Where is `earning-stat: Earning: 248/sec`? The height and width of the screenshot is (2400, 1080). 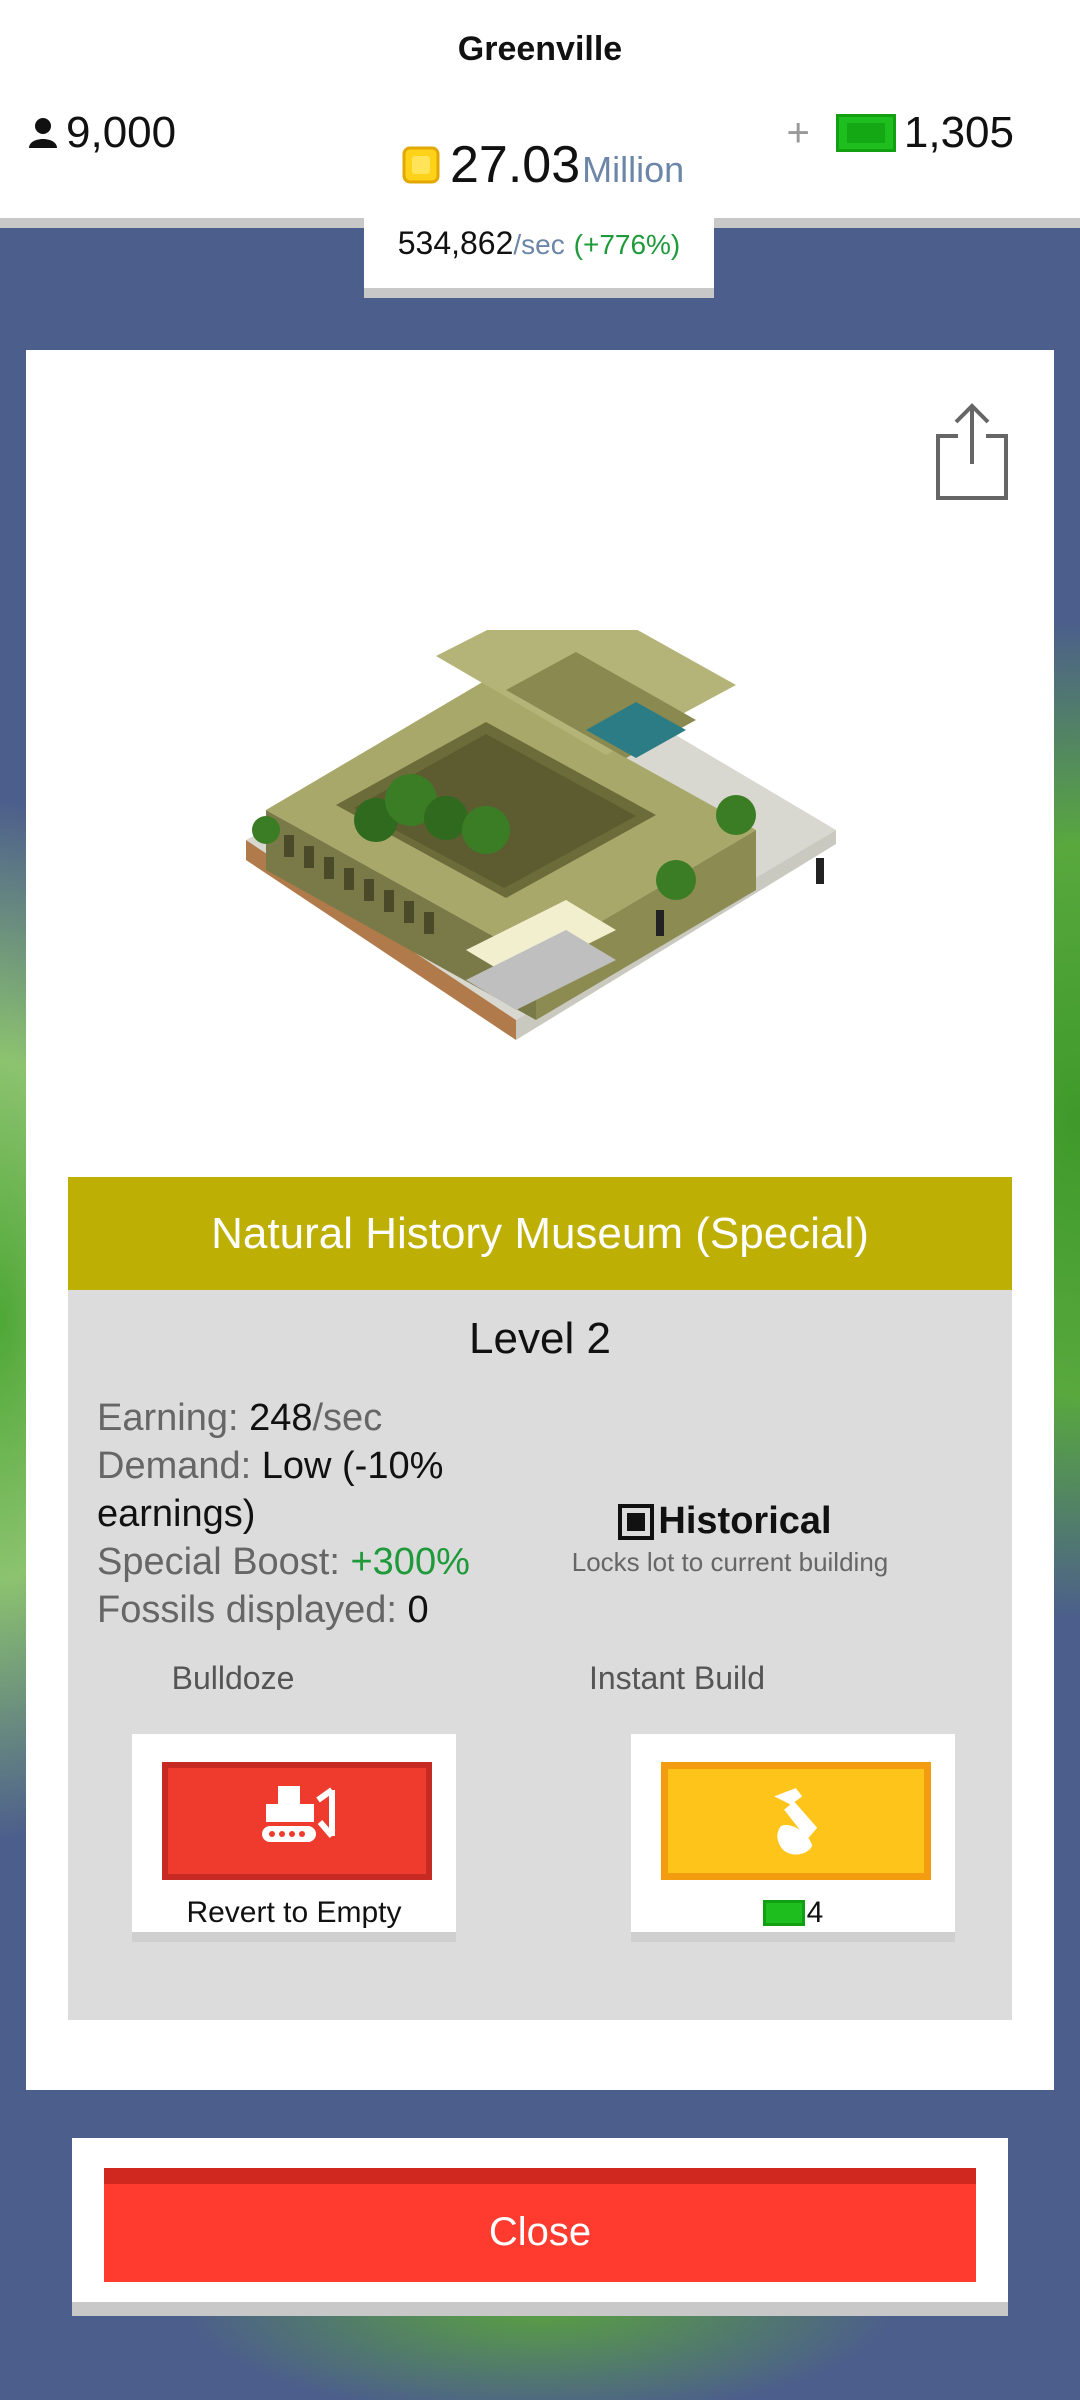
earning-stat: Earning: 248/sec is located at coordinates (297, 1418).